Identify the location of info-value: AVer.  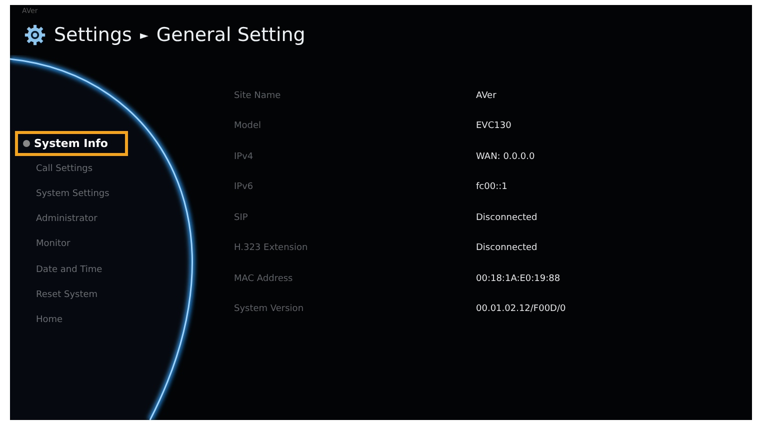
(487, 96).